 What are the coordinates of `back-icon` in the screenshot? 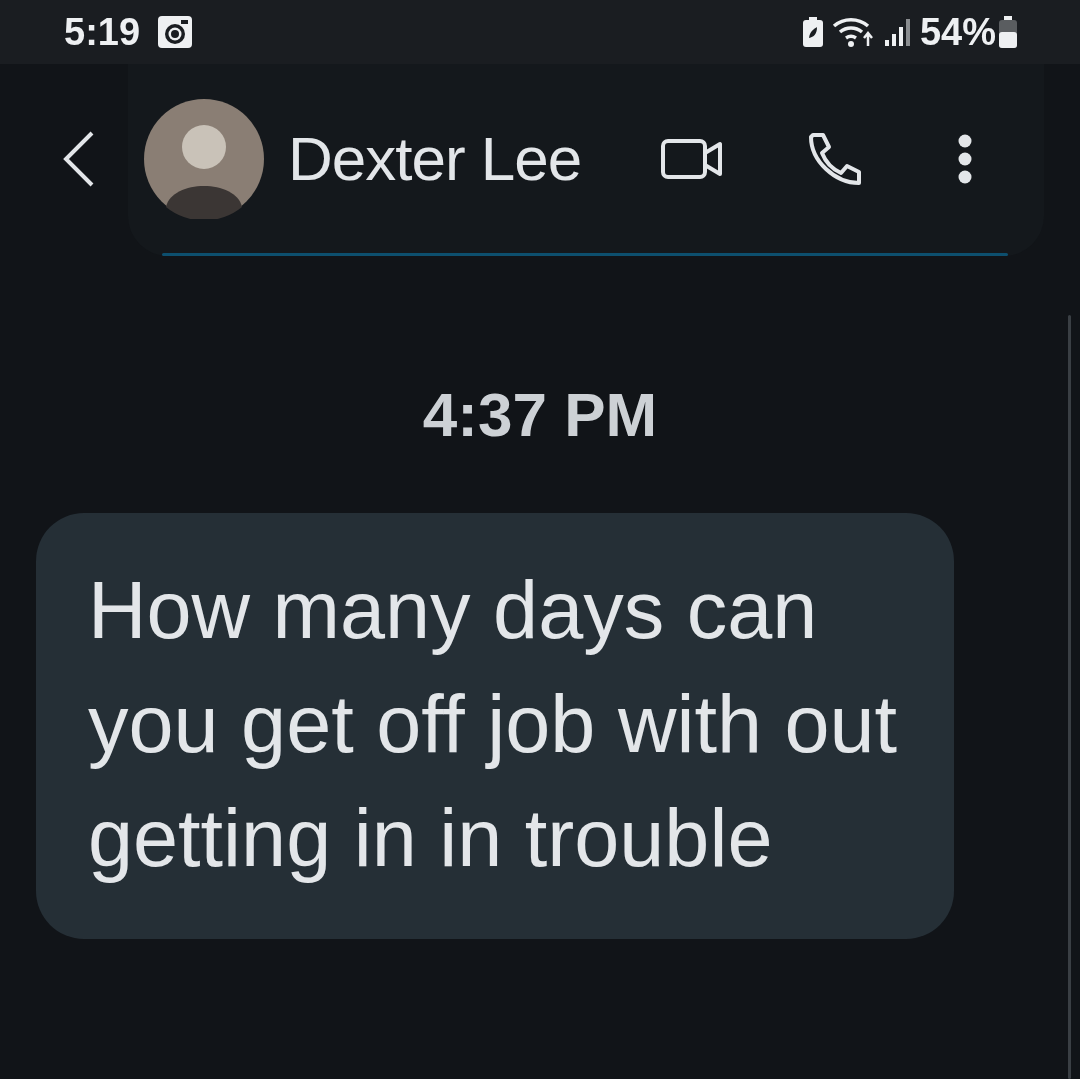 It's located at (79, 158).